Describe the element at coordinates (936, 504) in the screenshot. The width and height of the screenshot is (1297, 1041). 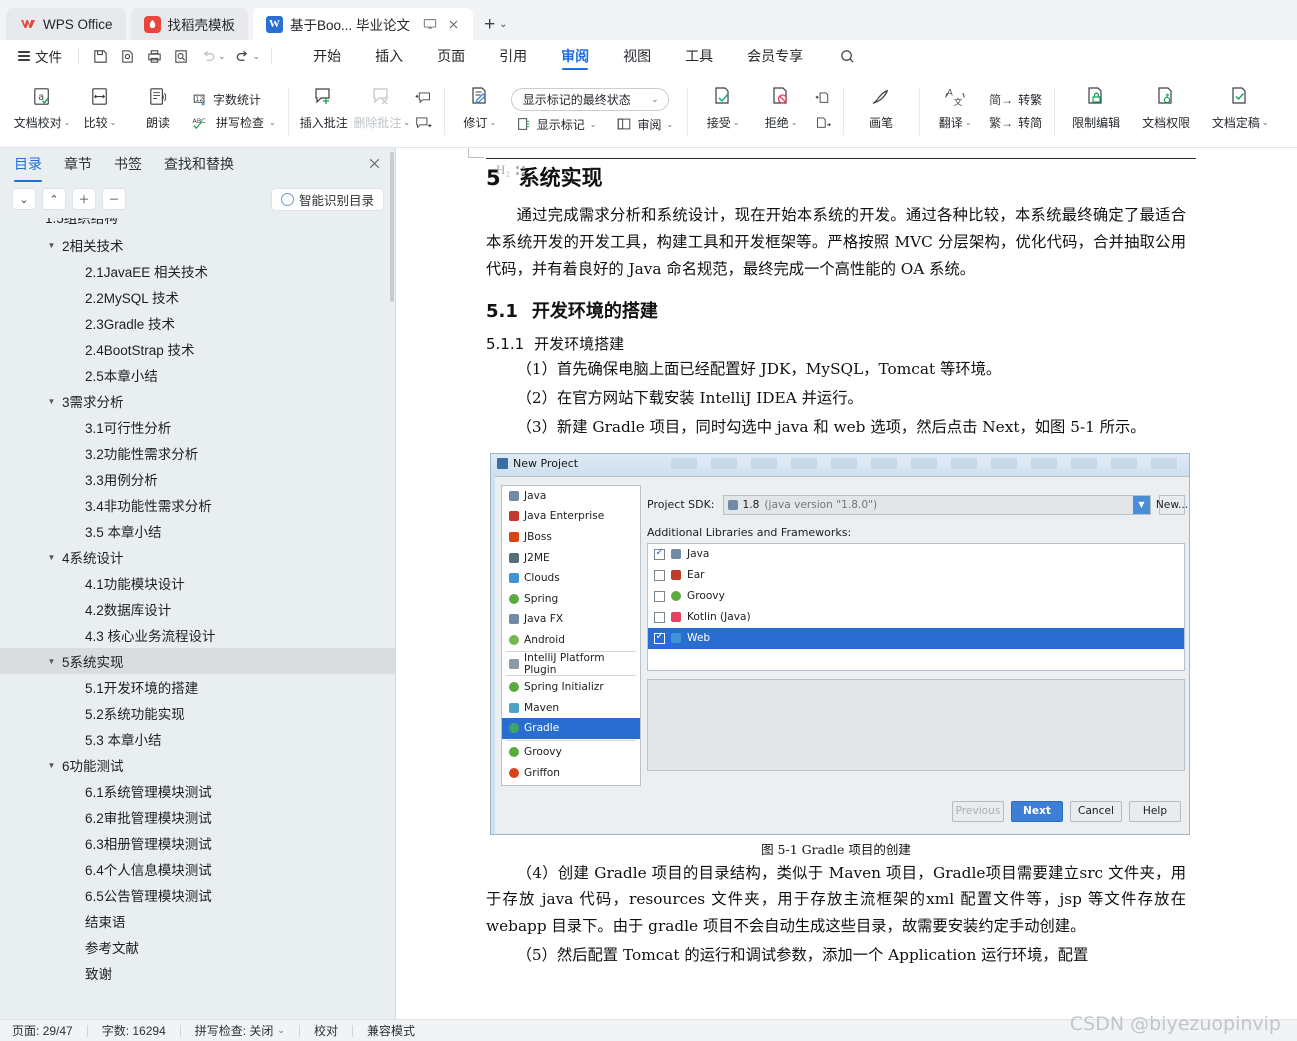
I see `project-sdk-dropdown: 1.8 (java version "1.8.0") ▼` at that location.